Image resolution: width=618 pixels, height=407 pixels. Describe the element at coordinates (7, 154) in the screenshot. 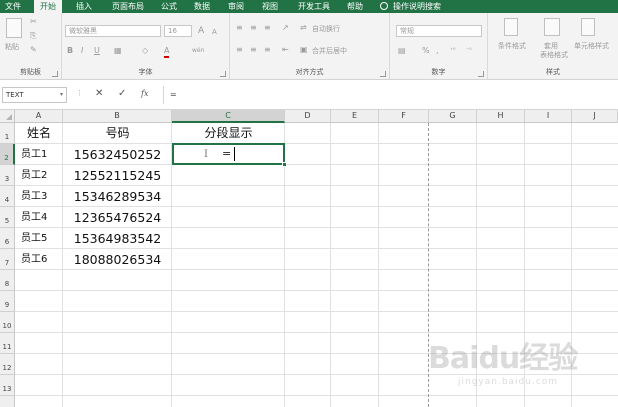

I see `row-header-2: 2` at that location.